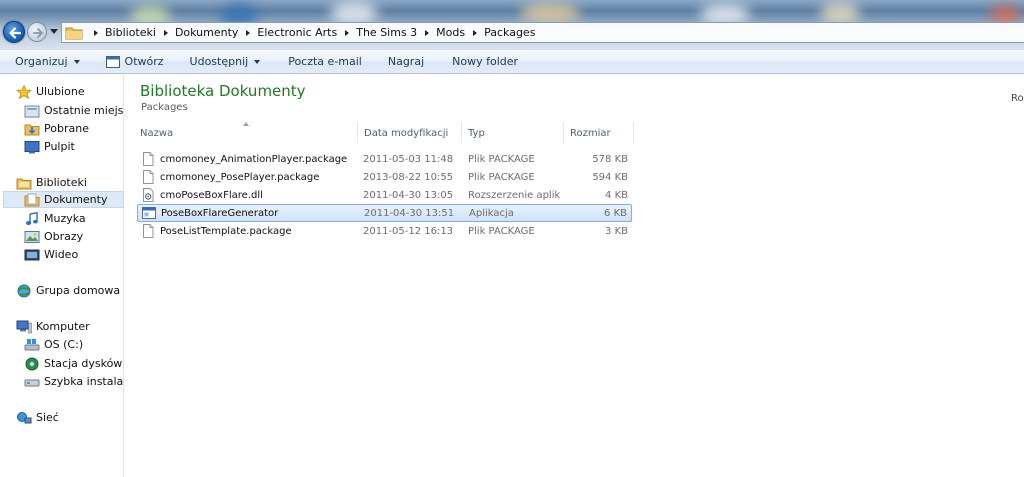  What do you see at coordinates (32, 236) in the screenshot?
I see `pictures-icon` at bounding box center [32, 236].